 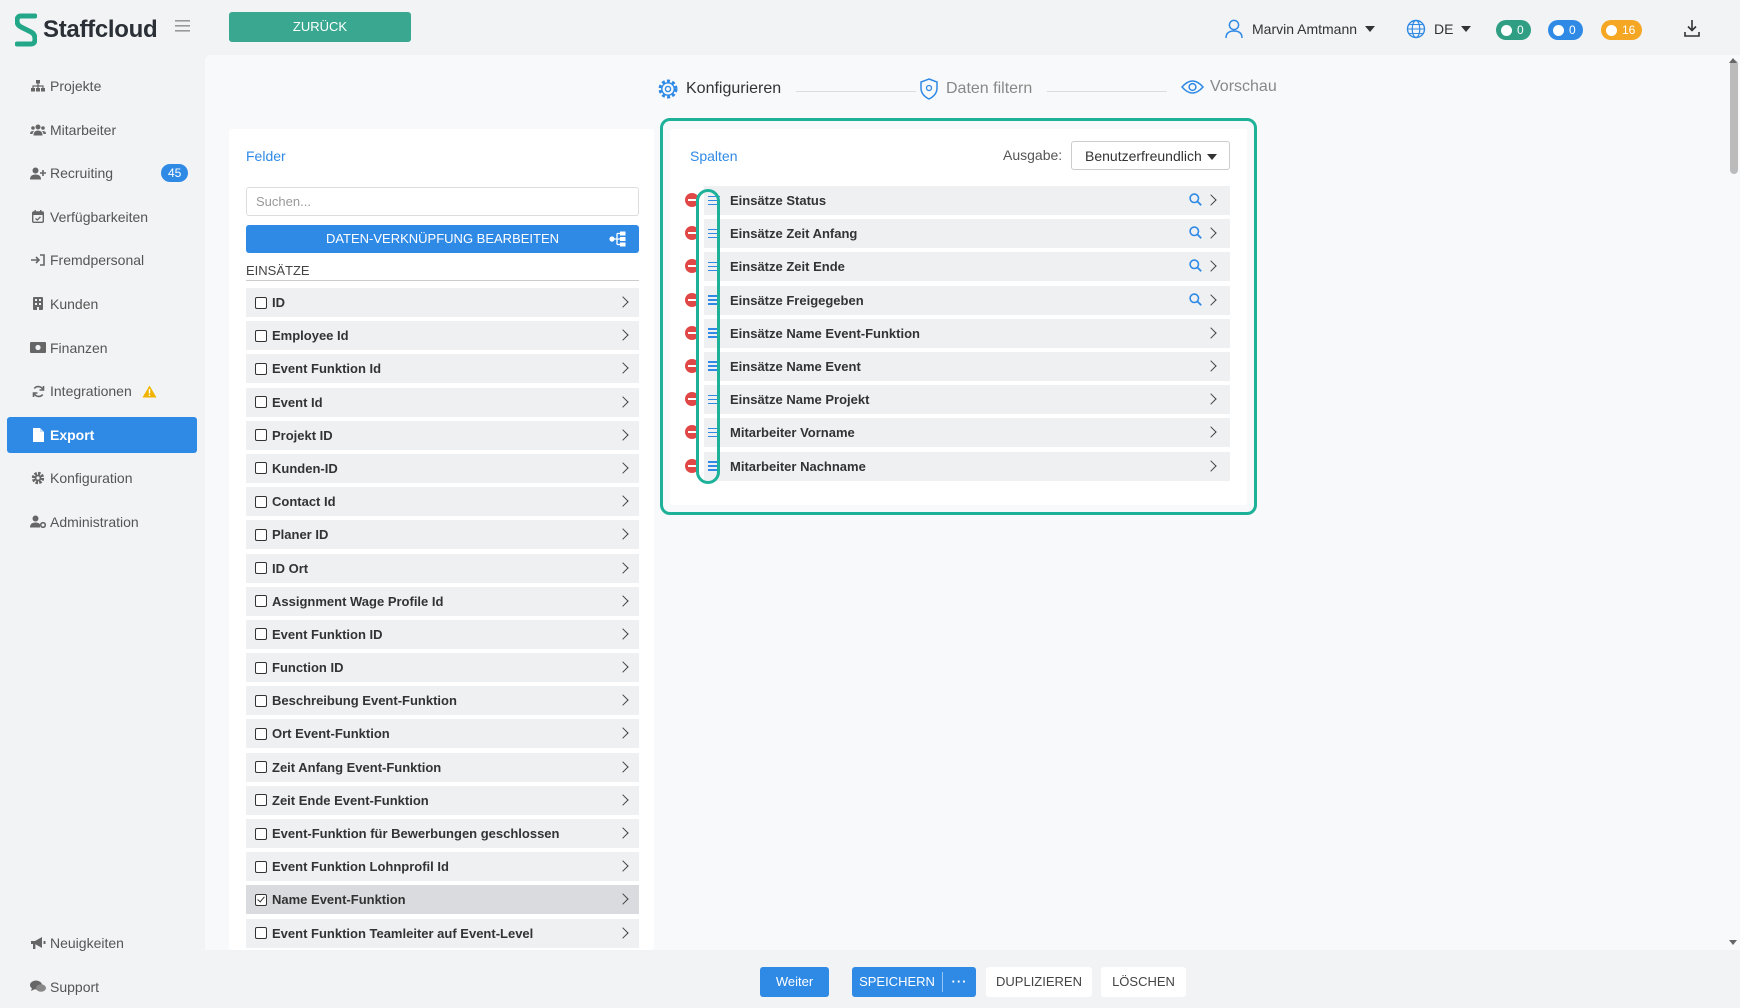 I want to click on step-konfigurieren: Konfigurieren, so click(x=719, y=89).